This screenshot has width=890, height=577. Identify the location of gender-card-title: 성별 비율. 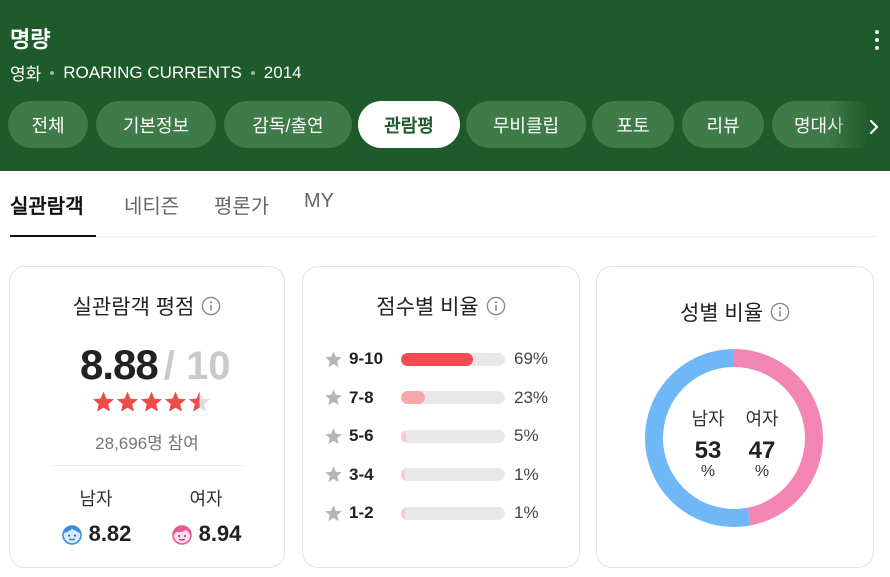
(735, 312).